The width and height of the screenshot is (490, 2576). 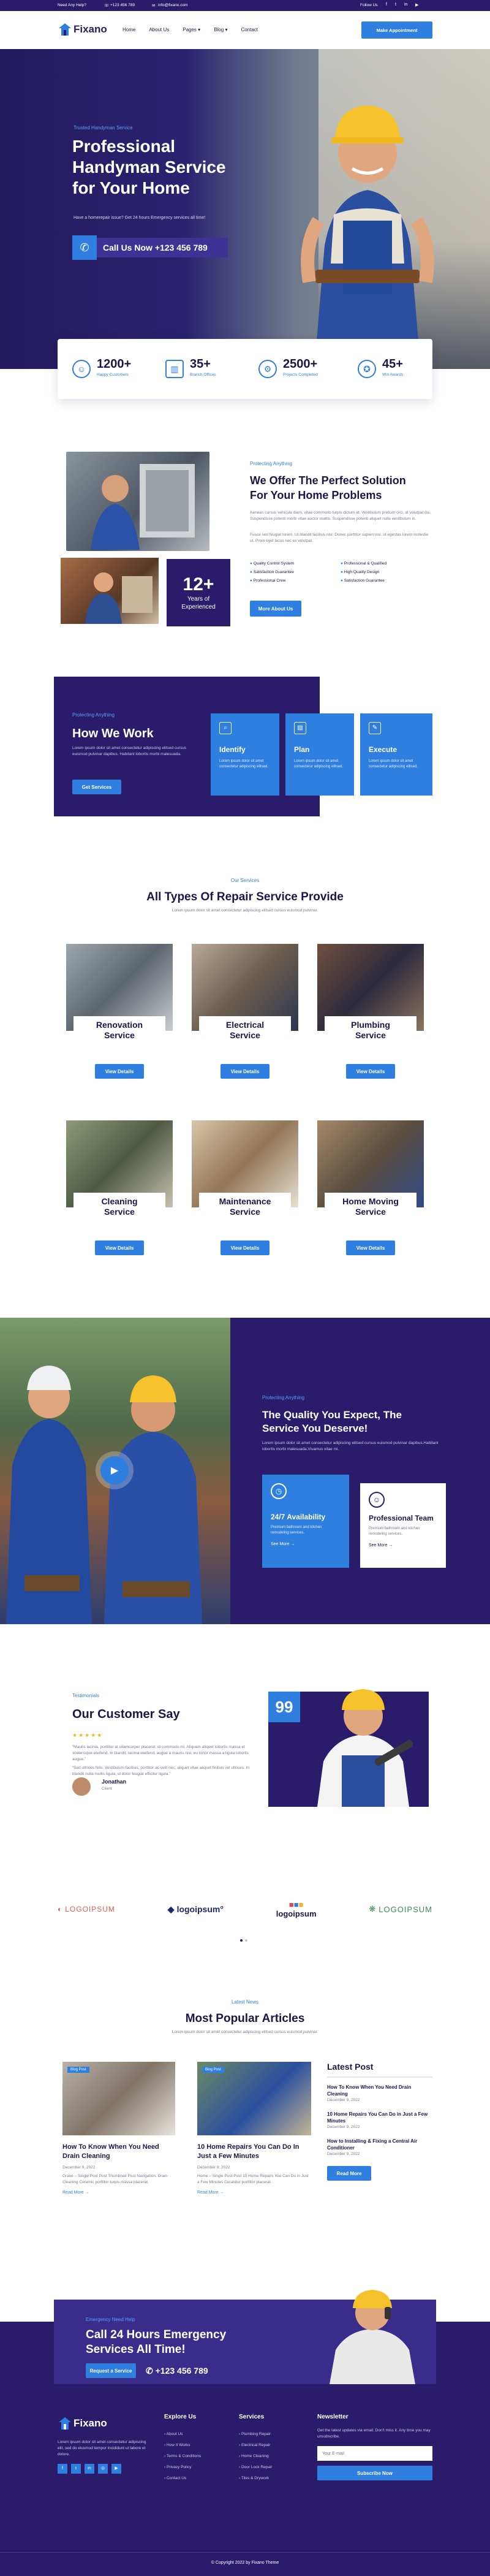 What do you see at coordinates (173, 5) in the screenshot?
I see `topbar-email: info@fixano.com` at bounding box center [173, 5].